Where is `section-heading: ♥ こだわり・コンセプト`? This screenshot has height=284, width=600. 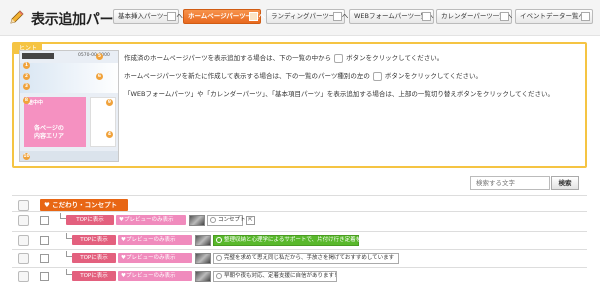
section-heading: ♥ こだわり・コンセプト is located at coordinates (84, 205).